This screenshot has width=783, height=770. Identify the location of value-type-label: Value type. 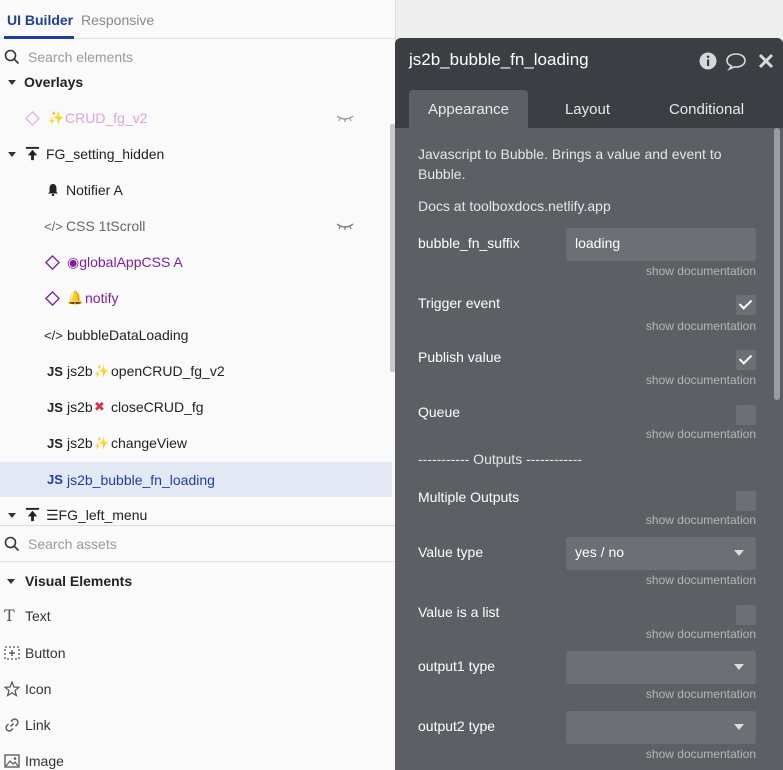
(451, 552).